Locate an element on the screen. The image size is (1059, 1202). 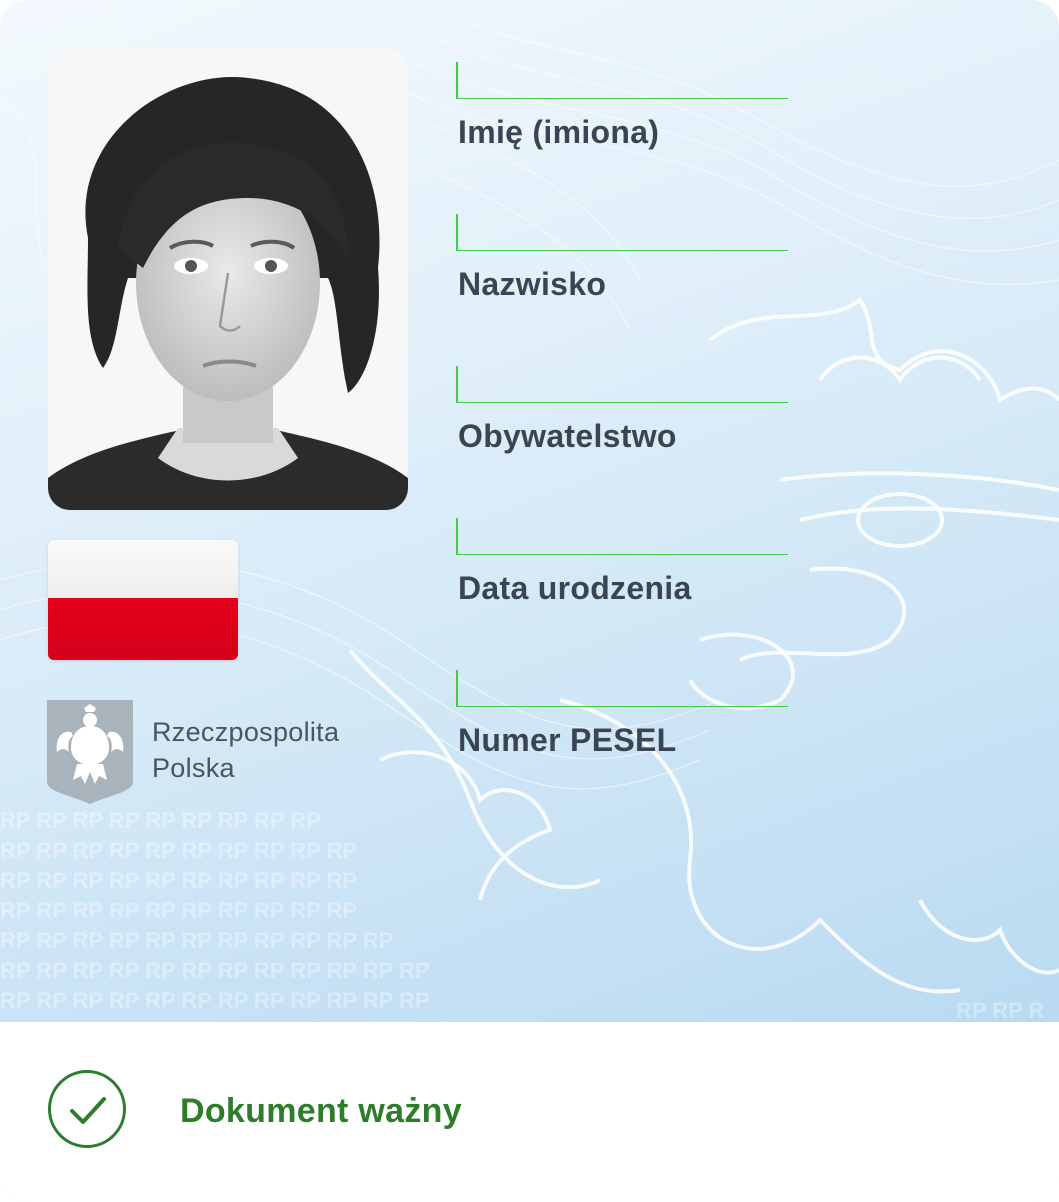
document-status: Dokument ważny is located at coordinates (529, 1112).